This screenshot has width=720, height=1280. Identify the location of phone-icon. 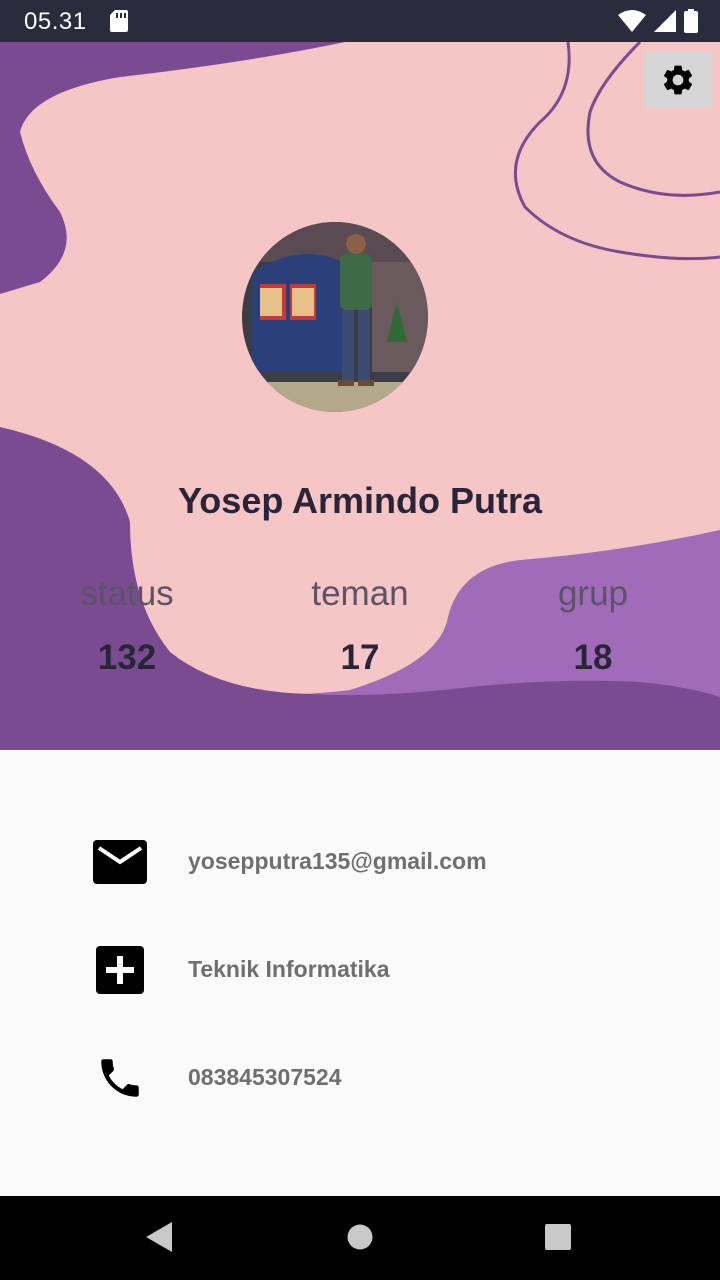
(120, 1078).